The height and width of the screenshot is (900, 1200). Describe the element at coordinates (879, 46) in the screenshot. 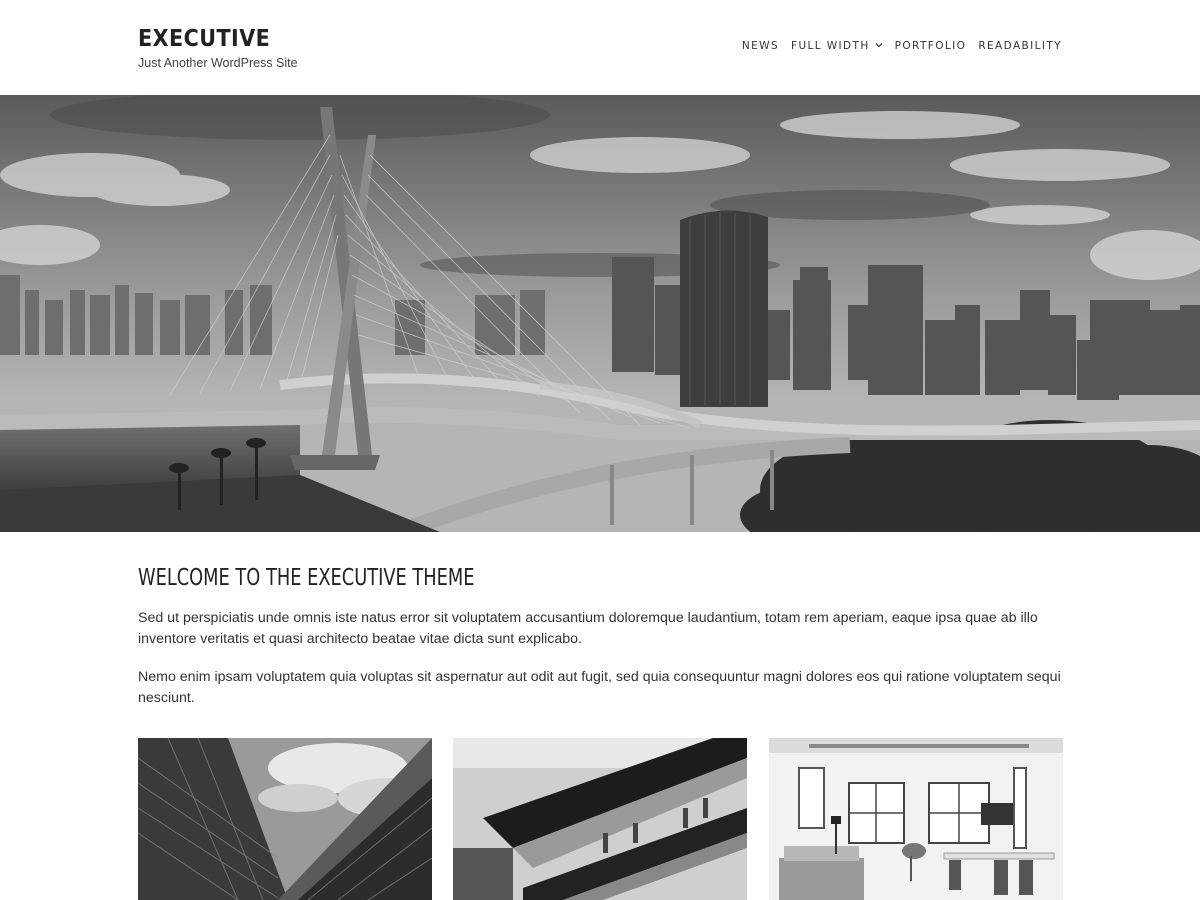

I see `chevron-down-icon` at that location.